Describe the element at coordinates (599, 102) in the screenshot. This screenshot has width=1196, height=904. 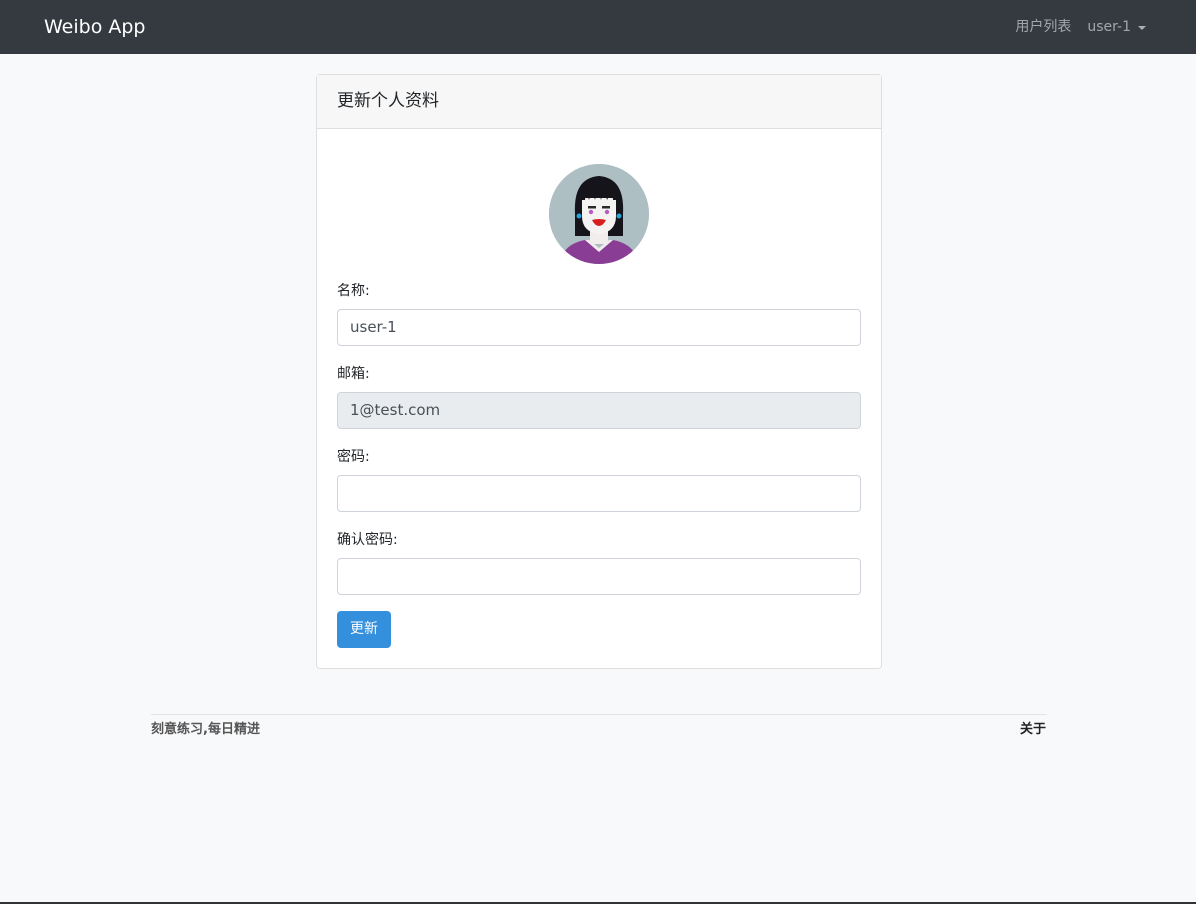
I see `card-title: 更新个人资料` at that location.